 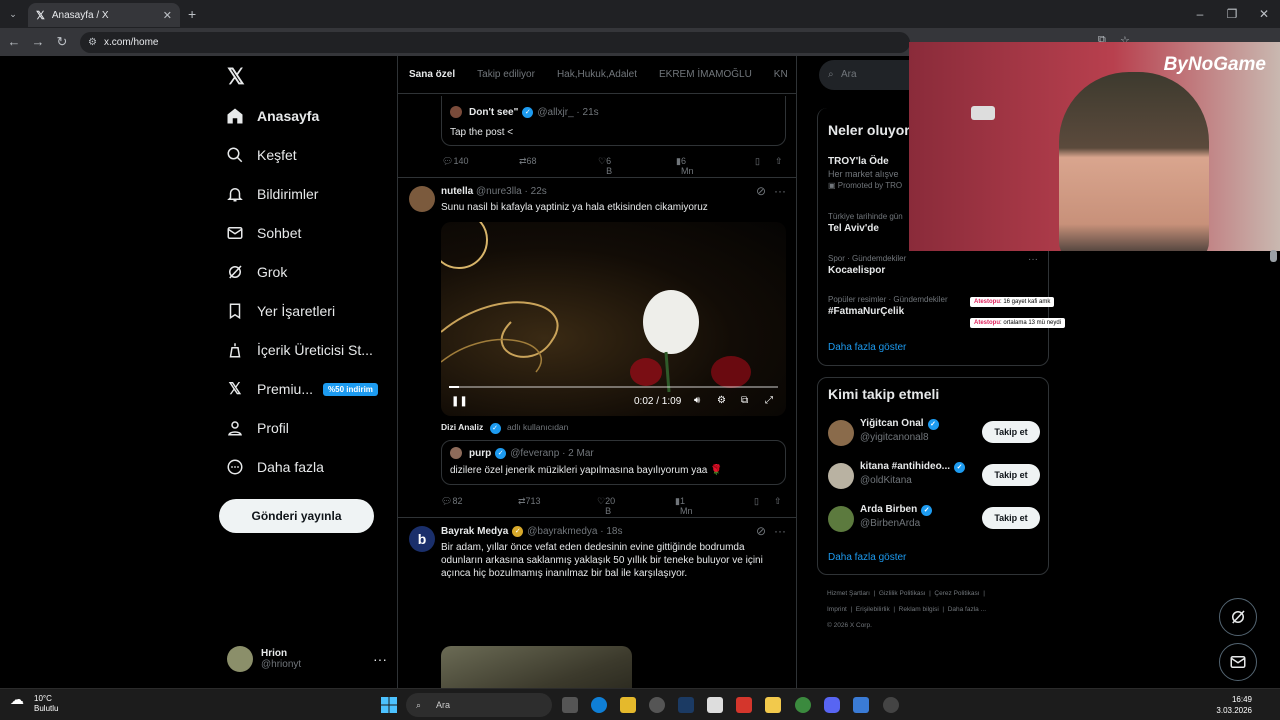 I want to click on settings-icon: ⚙, so click(x=721, y=400).